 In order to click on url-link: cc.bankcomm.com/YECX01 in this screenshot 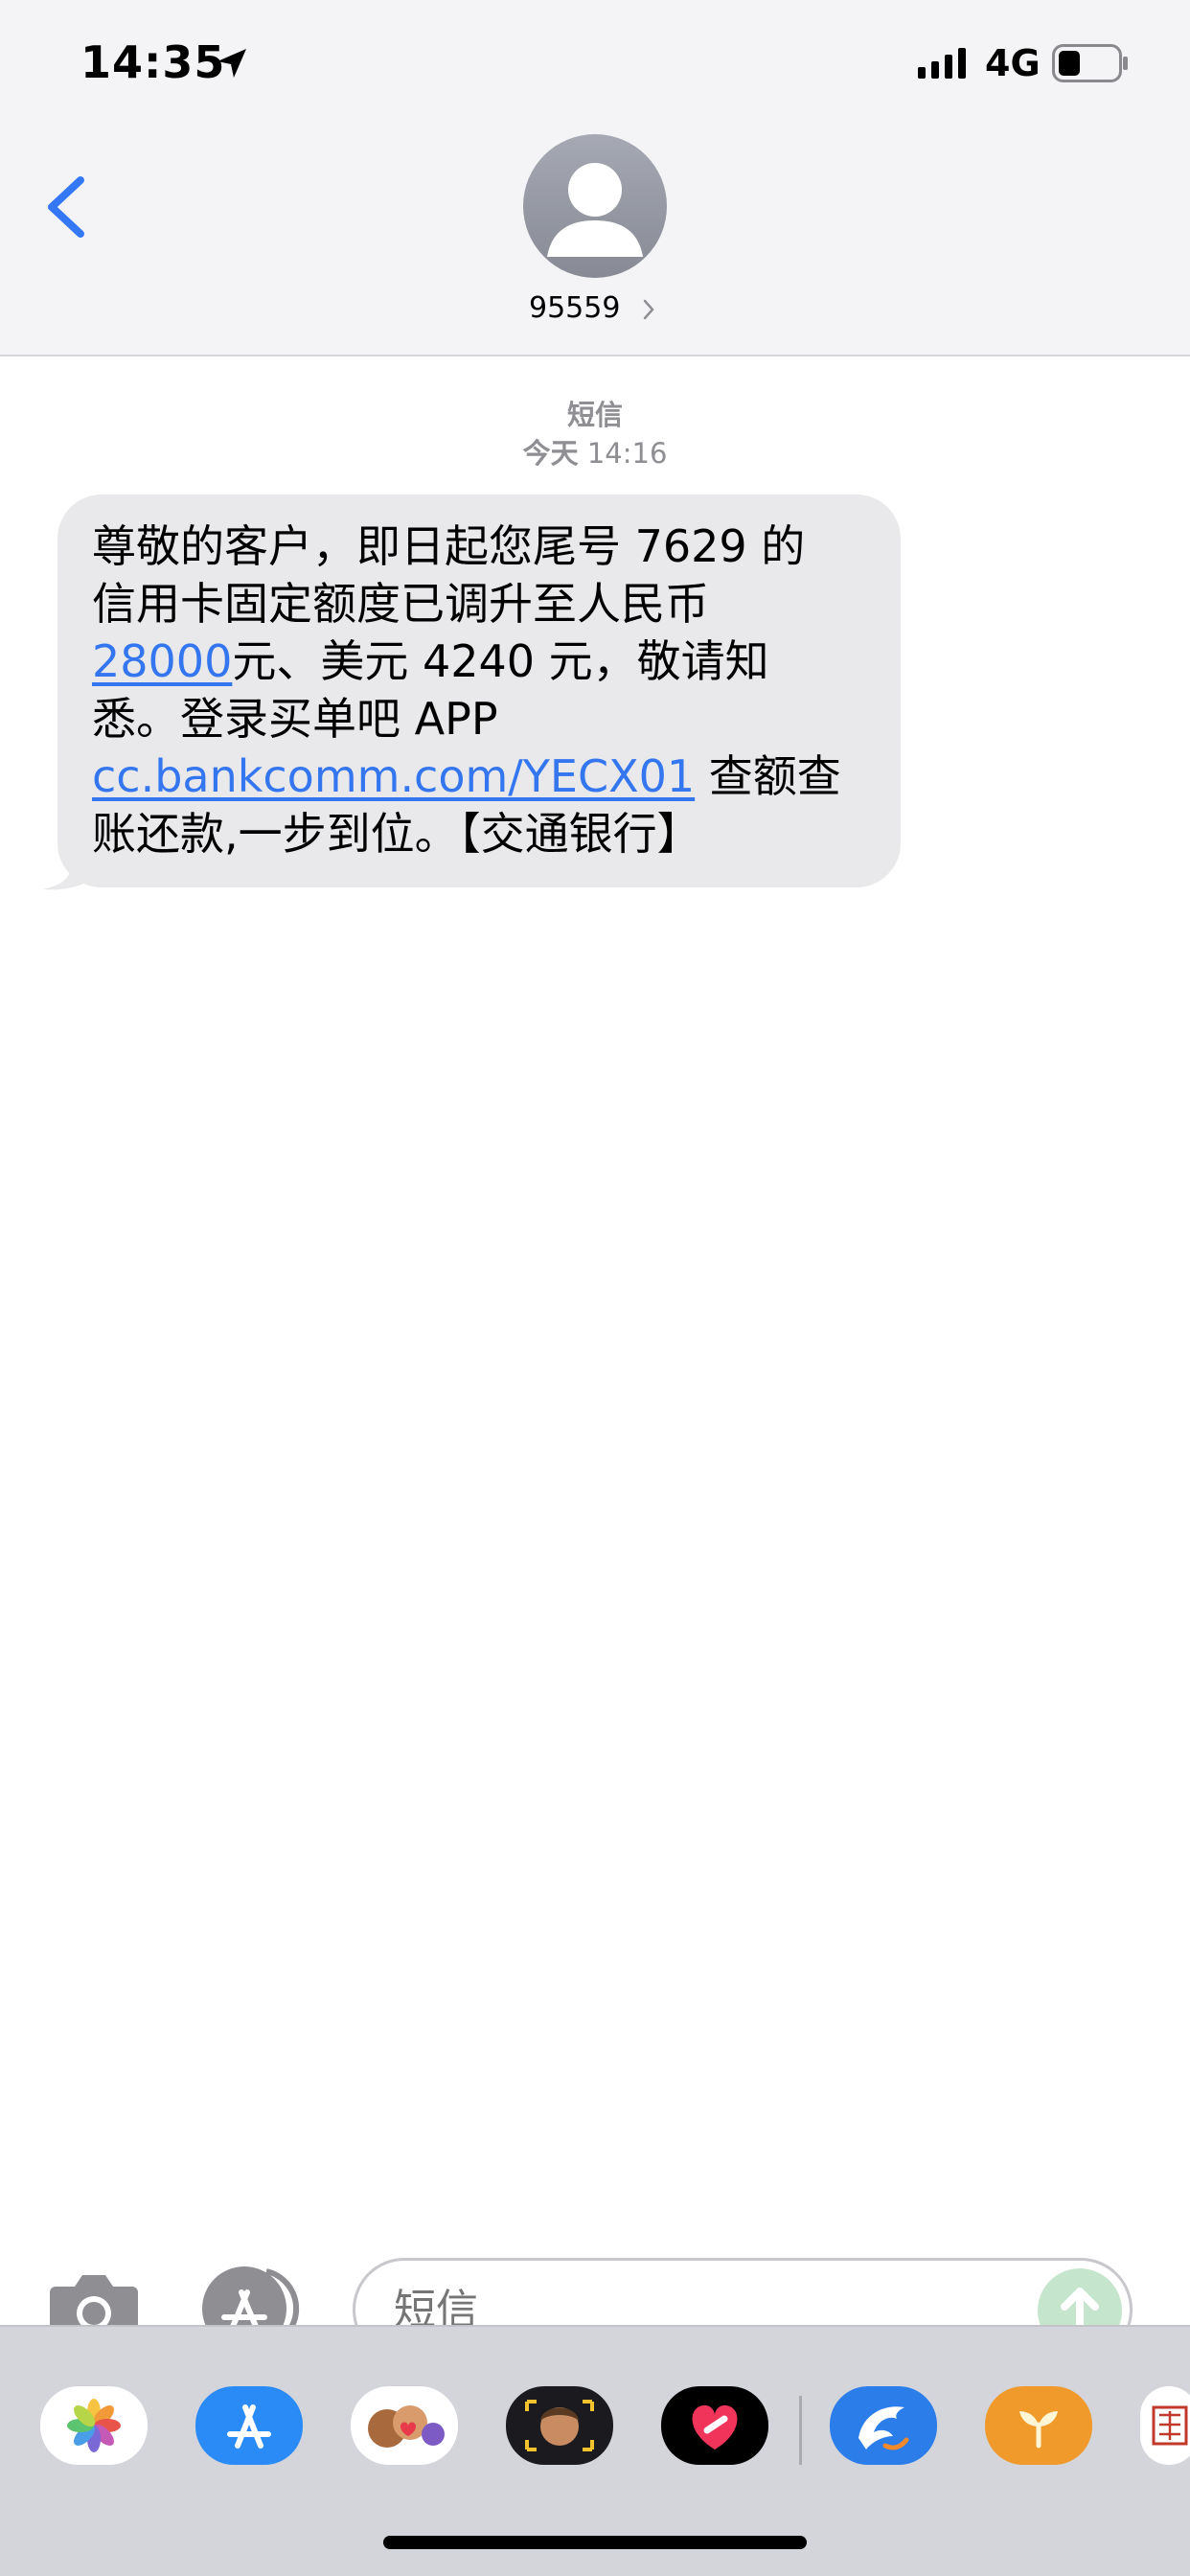, I will do `click(394, 776)`.